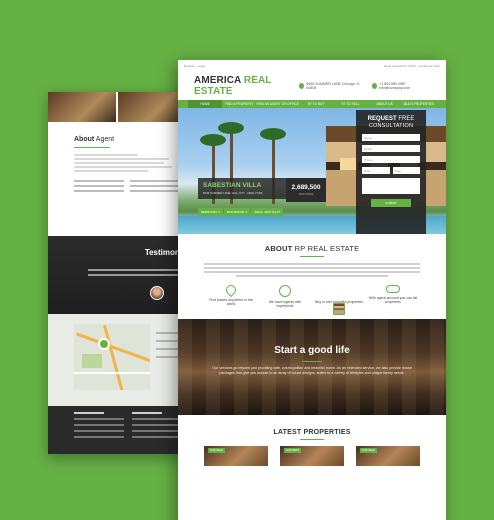  Describe the element at coordinates (306, 190) in the screenshot. I see `property-price: 2,689,500 NEW PRICE` at that location.